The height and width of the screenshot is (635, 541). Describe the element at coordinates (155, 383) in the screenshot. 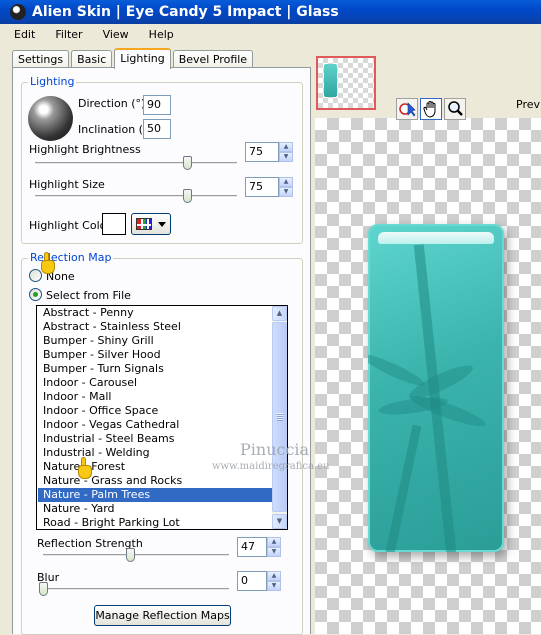

I see `list-item: Indoor - Carousel` at that location.